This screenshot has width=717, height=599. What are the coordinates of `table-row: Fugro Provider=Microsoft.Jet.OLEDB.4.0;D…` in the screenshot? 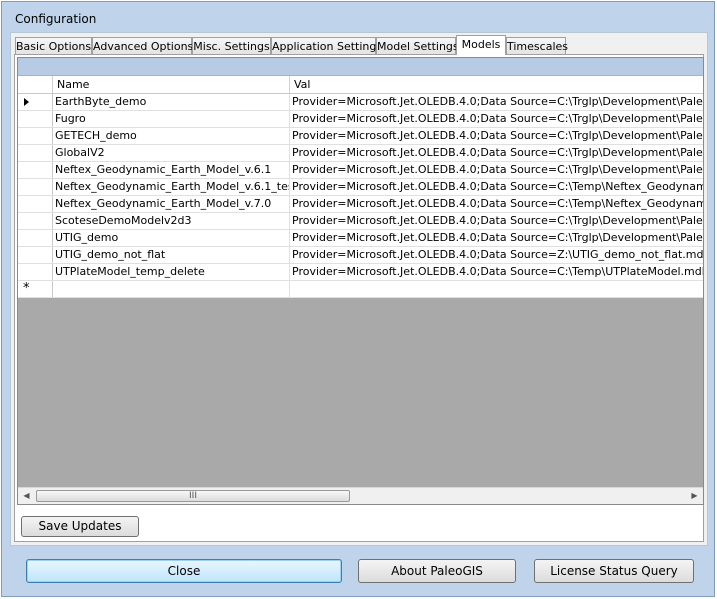 It's located at (360, 119).